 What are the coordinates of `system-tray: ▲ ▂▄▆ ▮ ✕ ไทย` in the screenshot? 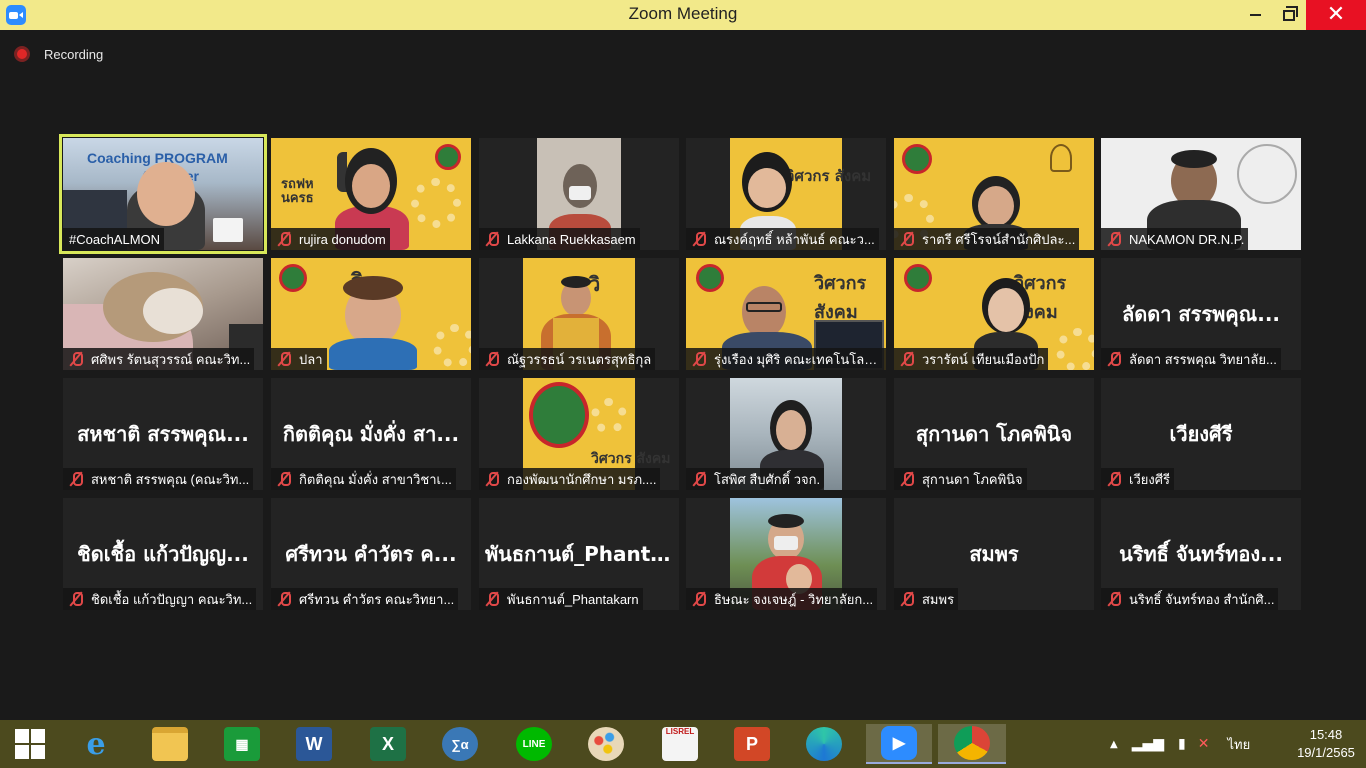 It's located at (1180, 744).